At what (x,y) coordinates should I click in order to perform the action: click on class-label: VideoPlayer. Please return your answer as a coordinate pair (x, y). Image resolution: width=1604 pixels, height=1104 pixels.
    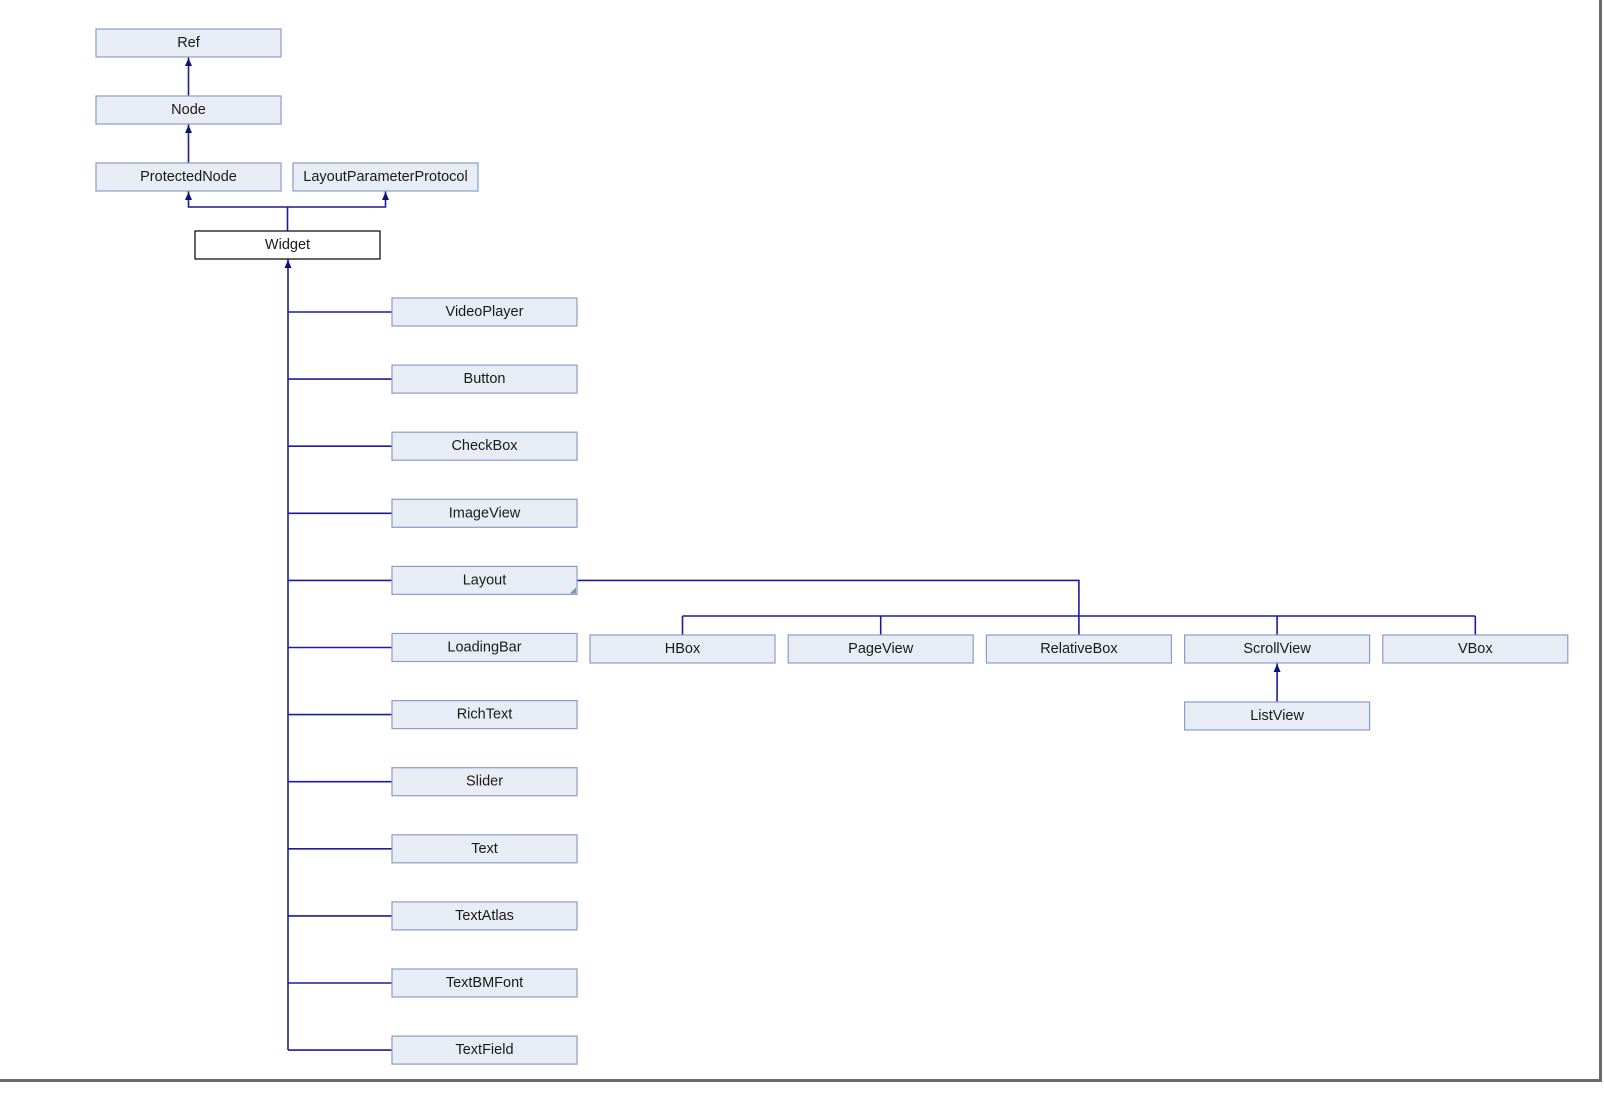
    Looking at the image, I should click on (485, 312).